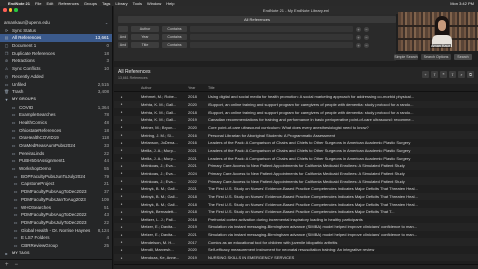  I want to click on group-item: ▭ PUBH504Assignment1 44, so click(56, 161).